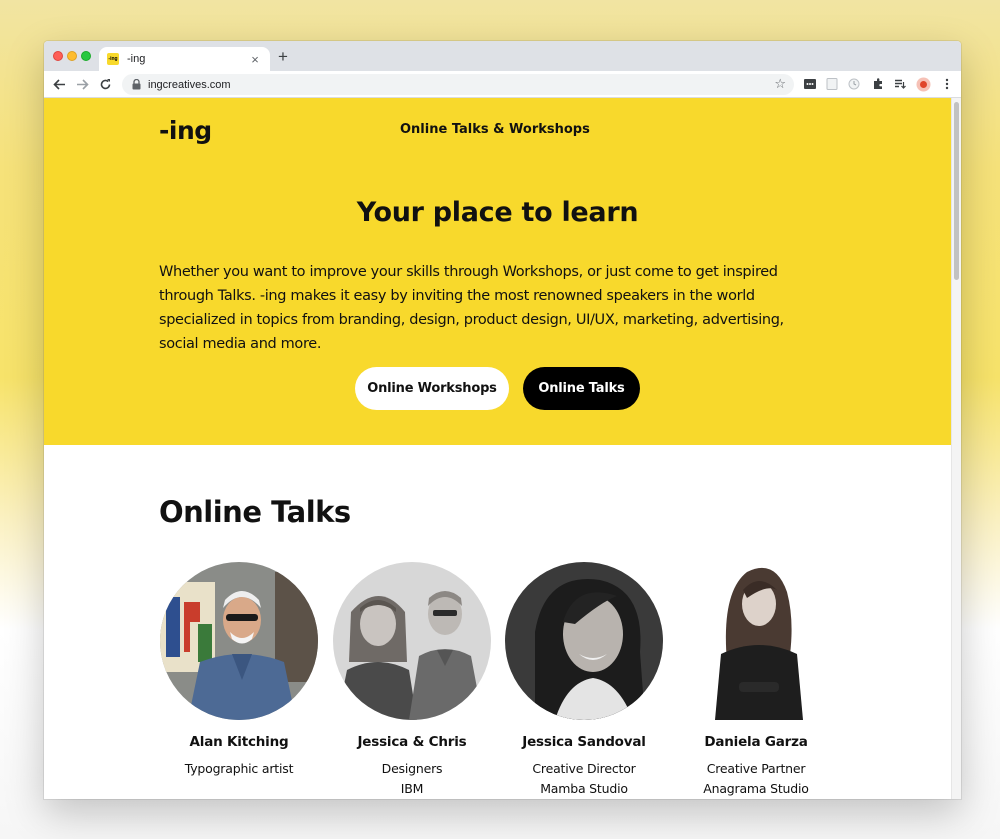 Image resolution: width=1000 pixels, height=839 pixels. I want to click on extension-timer-icon, so click(854, 84).